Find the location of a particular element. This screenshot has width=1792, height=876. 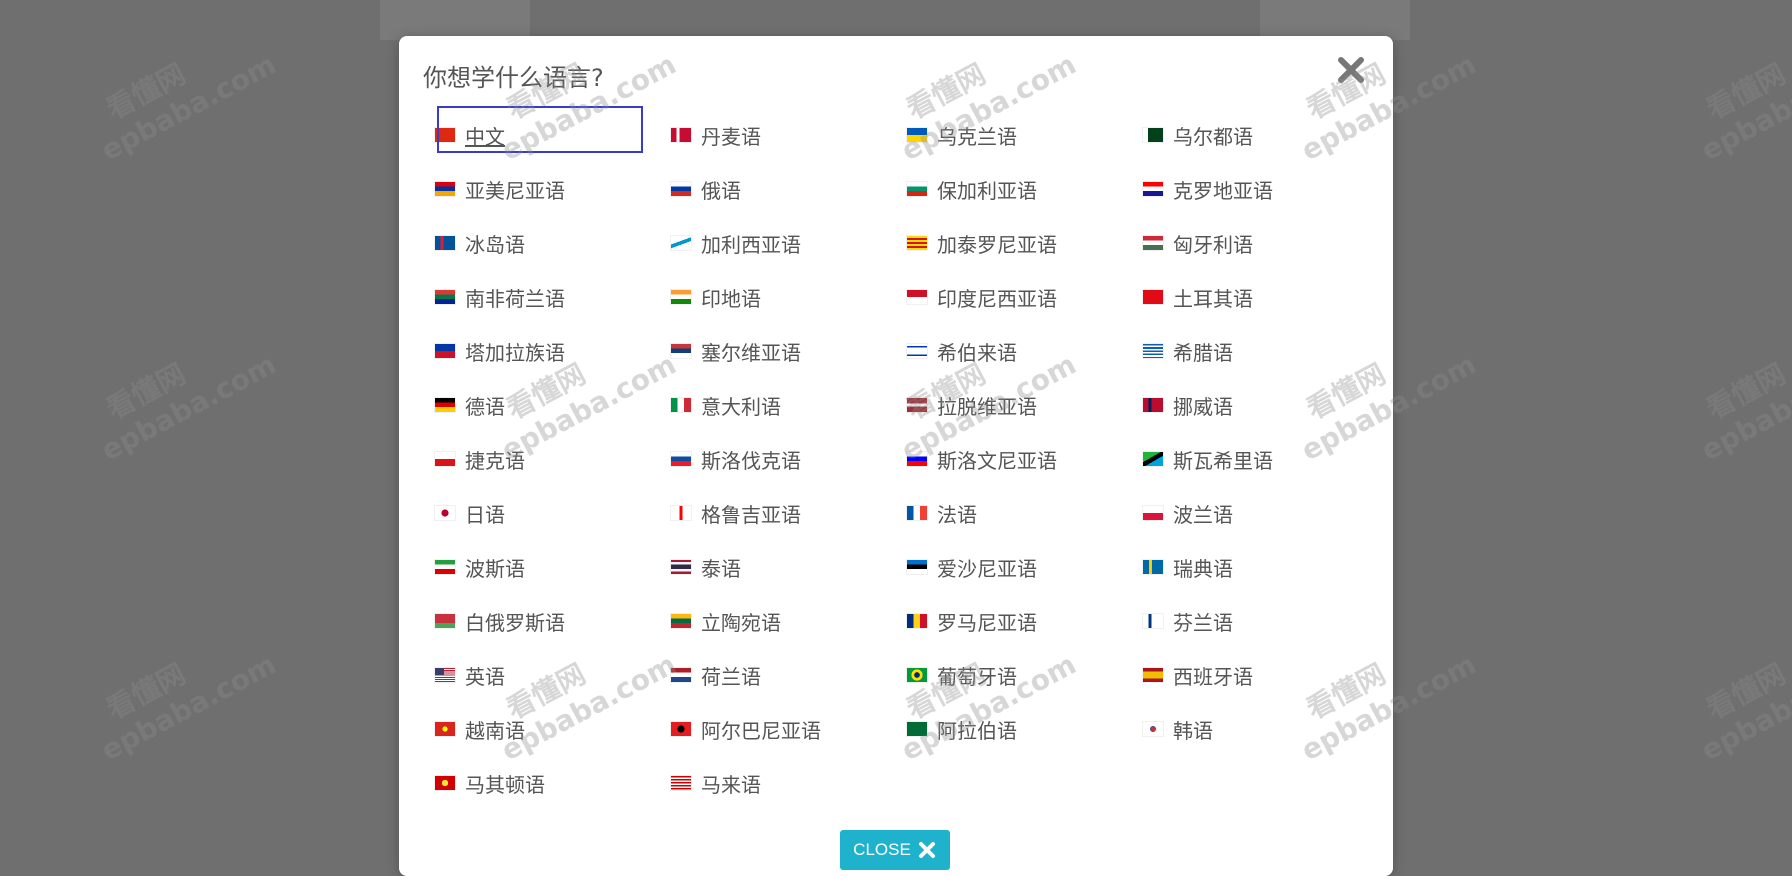

language-label: 丹麦语 is located at coordinates (731, 136).